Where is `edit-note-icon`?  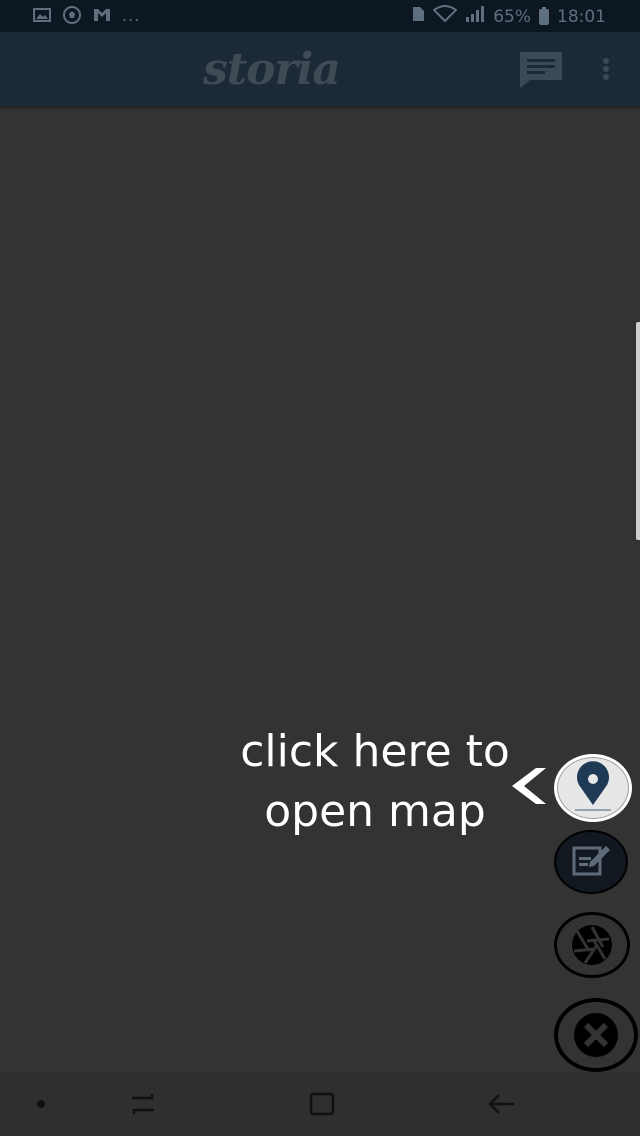
edit-note-icon is located at coordinates (591, 861).